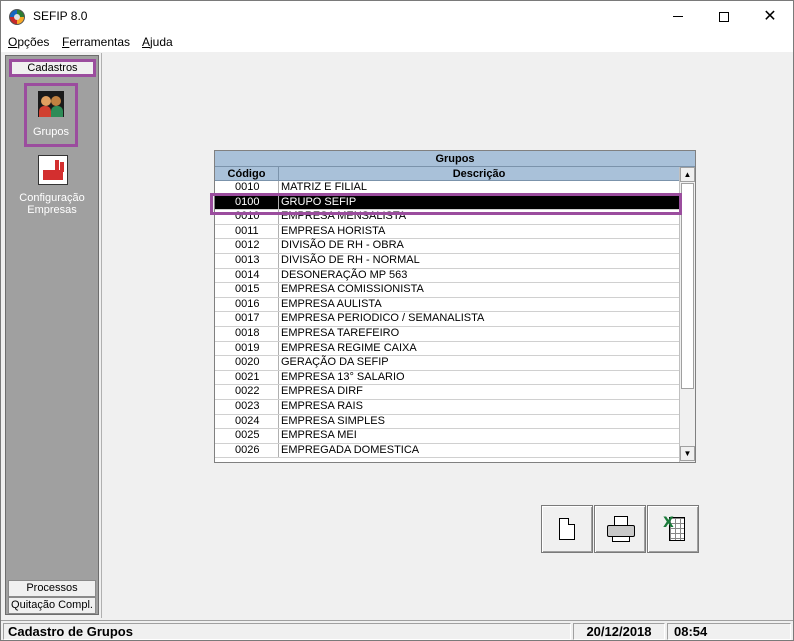 Image resolution: width=794 pixels, height=641 pixels. I want to click on minimize-button, so click(678, 16).